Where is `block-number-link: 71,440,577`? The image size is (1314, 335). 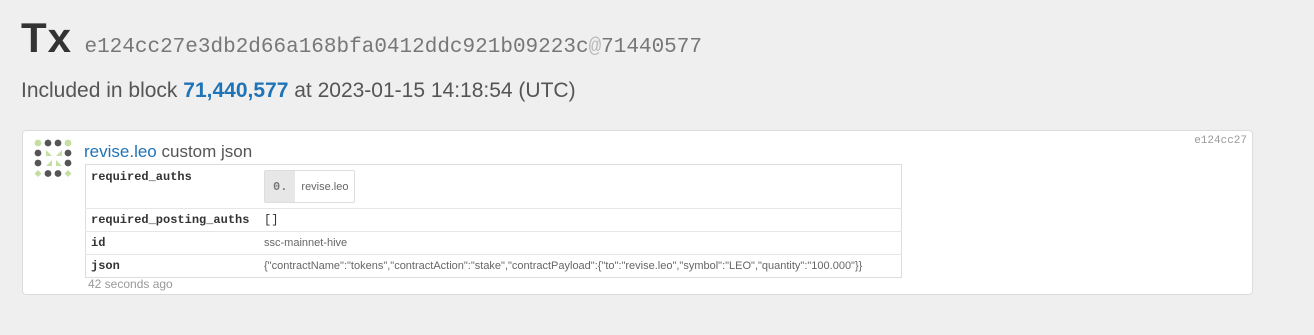
block-number-link: 71,440,577 is located at coordinates (235, 90).